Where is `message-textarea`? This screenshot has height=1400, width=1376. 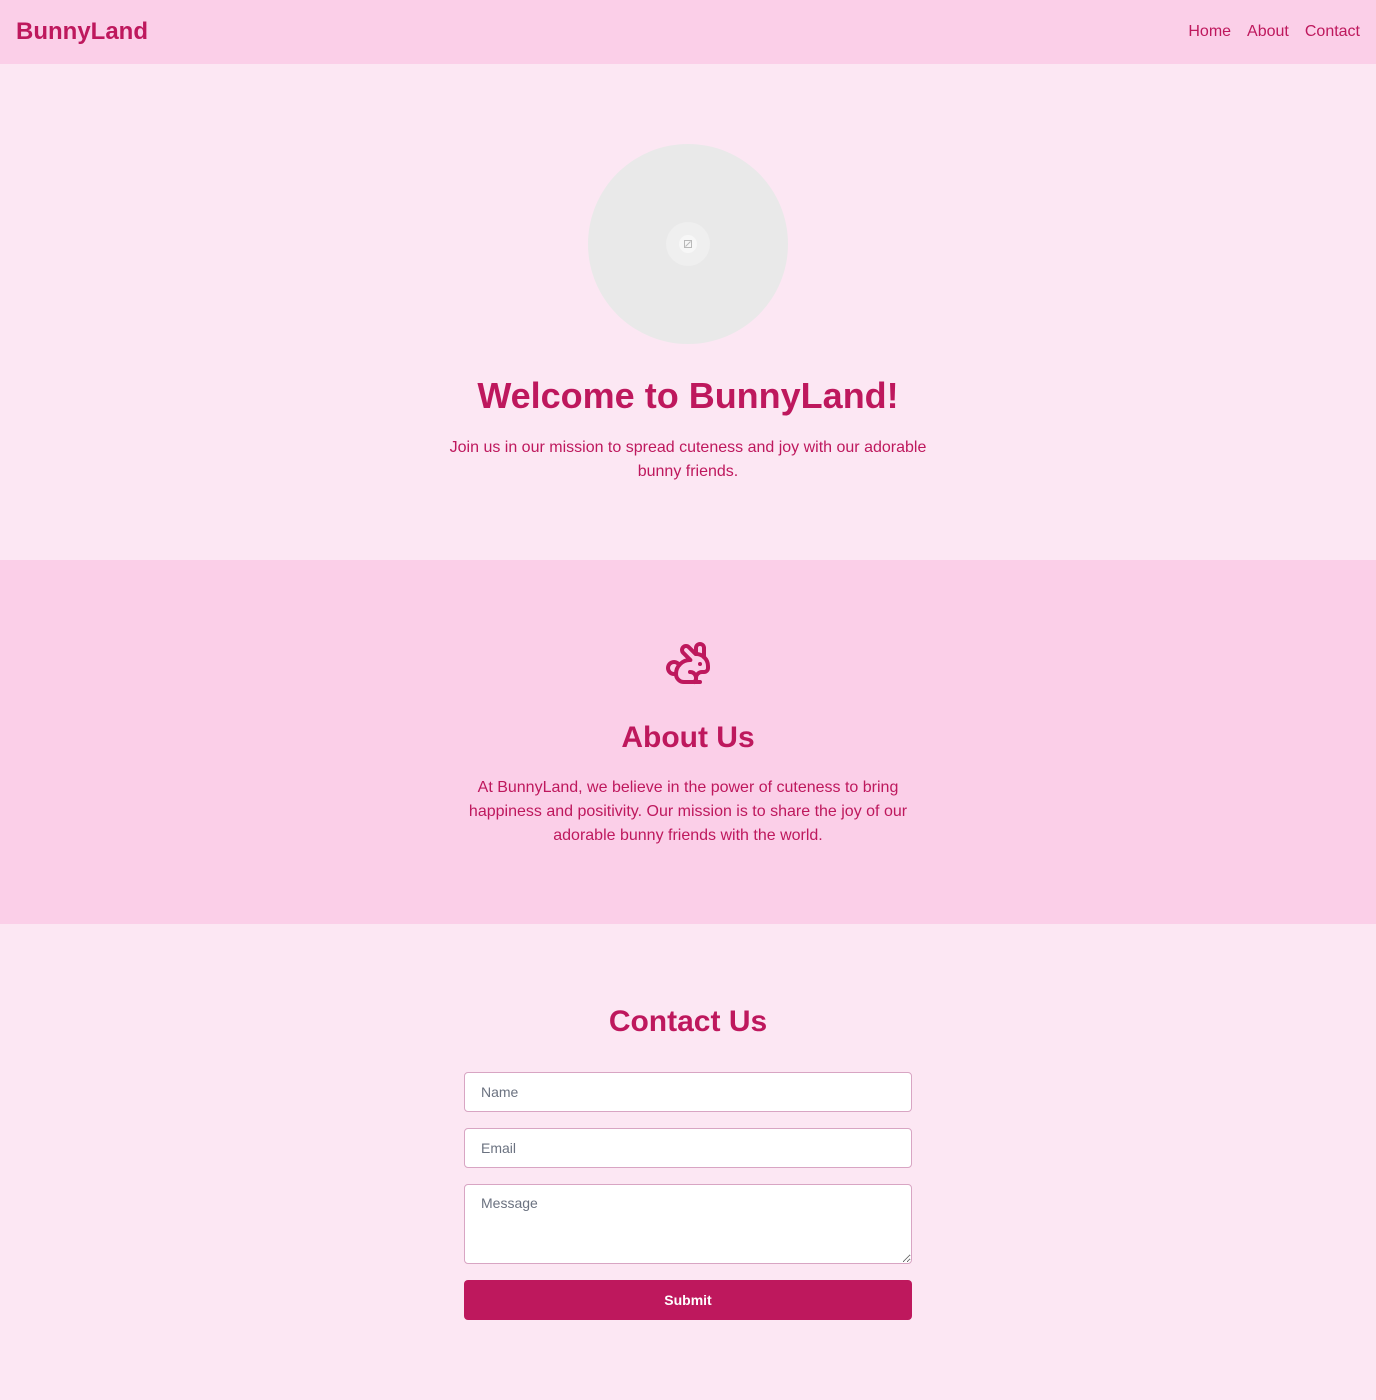 message-textarea is located at coordinates (688, 1224).